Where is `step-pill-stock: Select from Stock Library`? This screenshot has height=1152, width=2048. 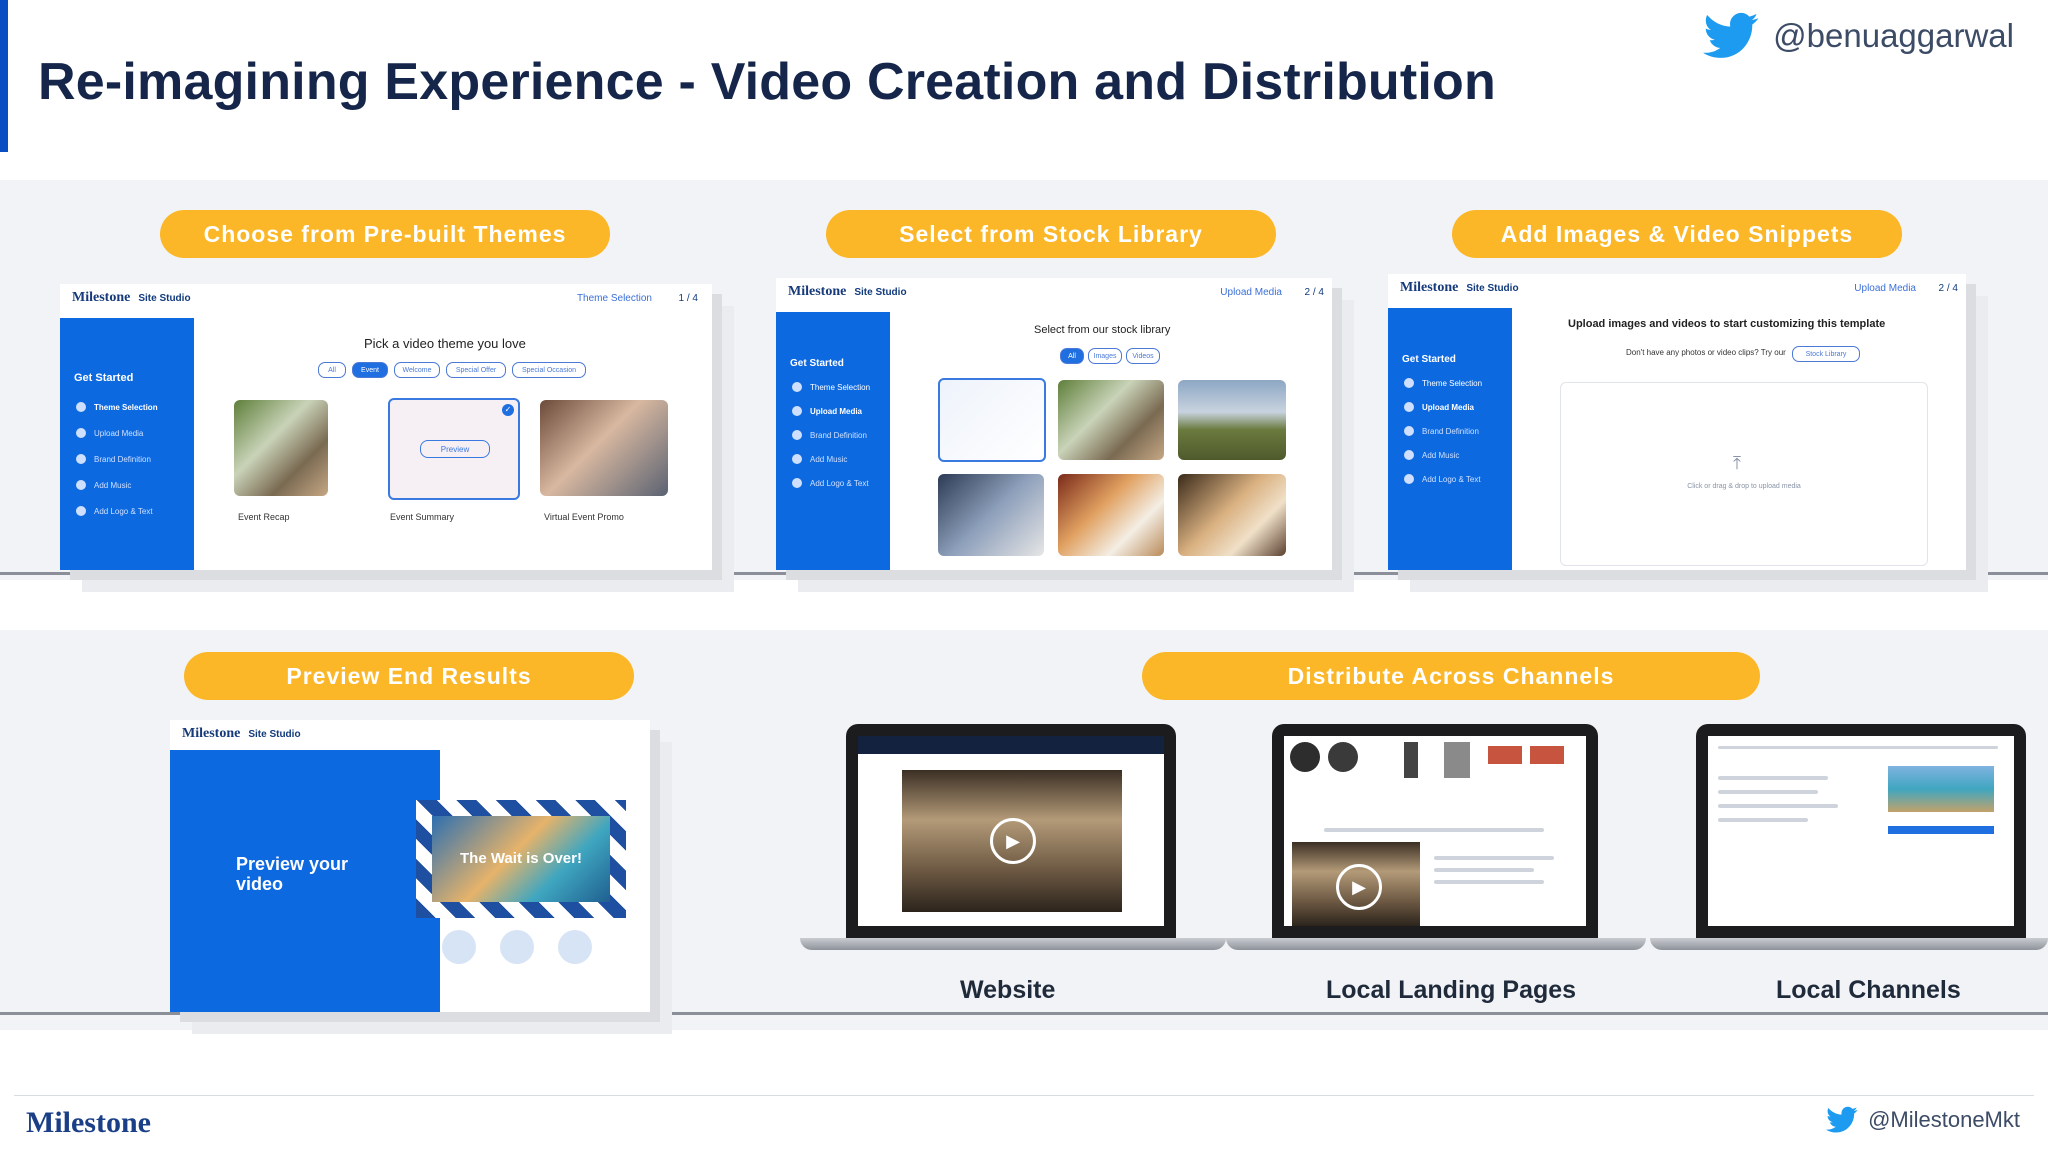 step-pill-stock: Select from Stock Library is located at coordinates (1051, 234).